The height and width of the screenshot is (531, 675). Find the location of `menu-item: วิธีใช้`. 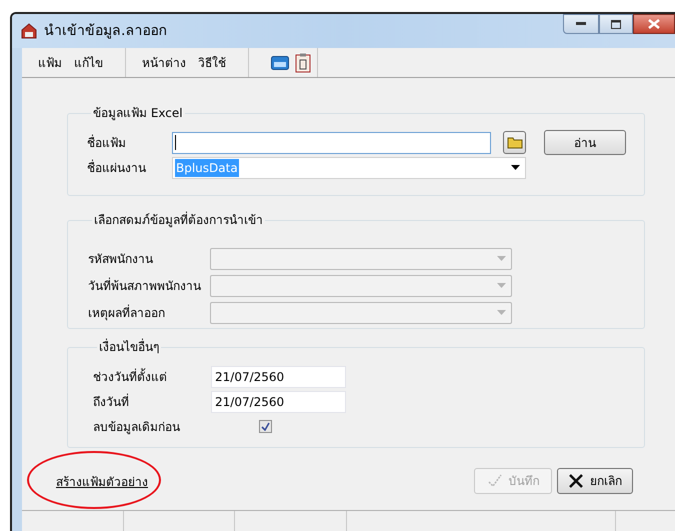

menu-item: วิธีใช้ is located at coordinates (212, 63).